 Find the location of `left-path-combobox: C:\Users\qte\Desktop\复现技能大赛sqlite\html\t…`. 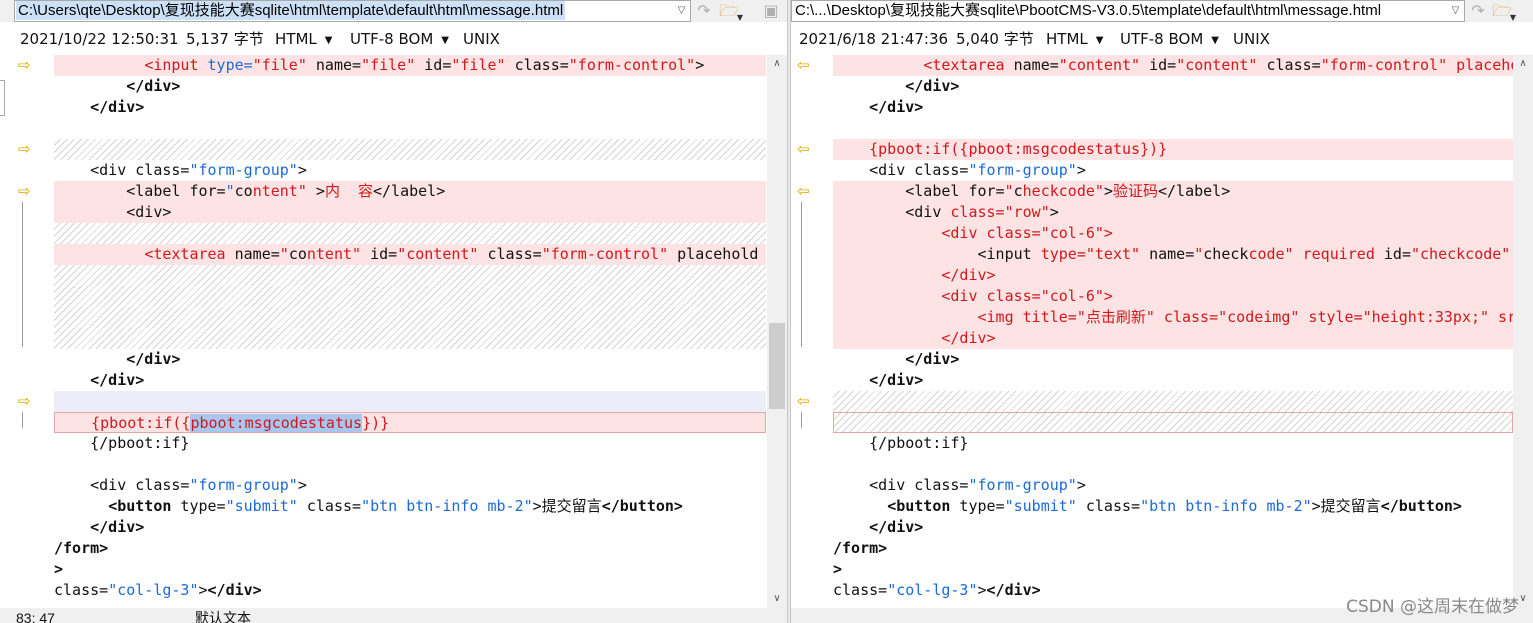

left-path-combobox: C:\Users\qte\Desktop\复现技能大赛sqlite\html\t… is located at coordinates (352, 11).